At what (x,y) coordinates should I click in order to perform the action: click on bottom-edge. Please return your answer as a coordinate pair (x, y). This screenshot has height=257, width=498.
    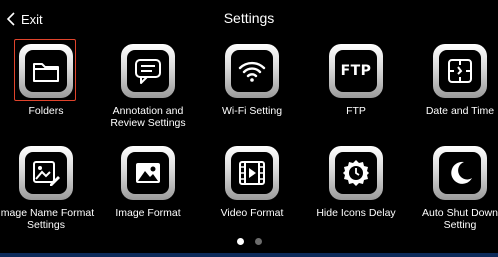
    Looking at the image, I should click on (249, 255).